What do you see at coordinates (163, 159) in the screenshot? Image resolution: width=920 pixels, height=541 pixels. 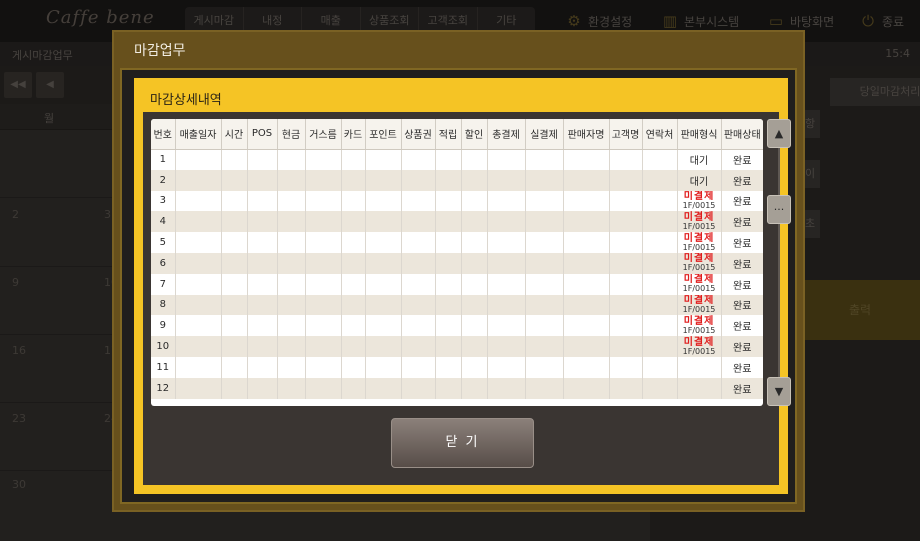 I see `row-number: 1` at bounding box center [163, 159].